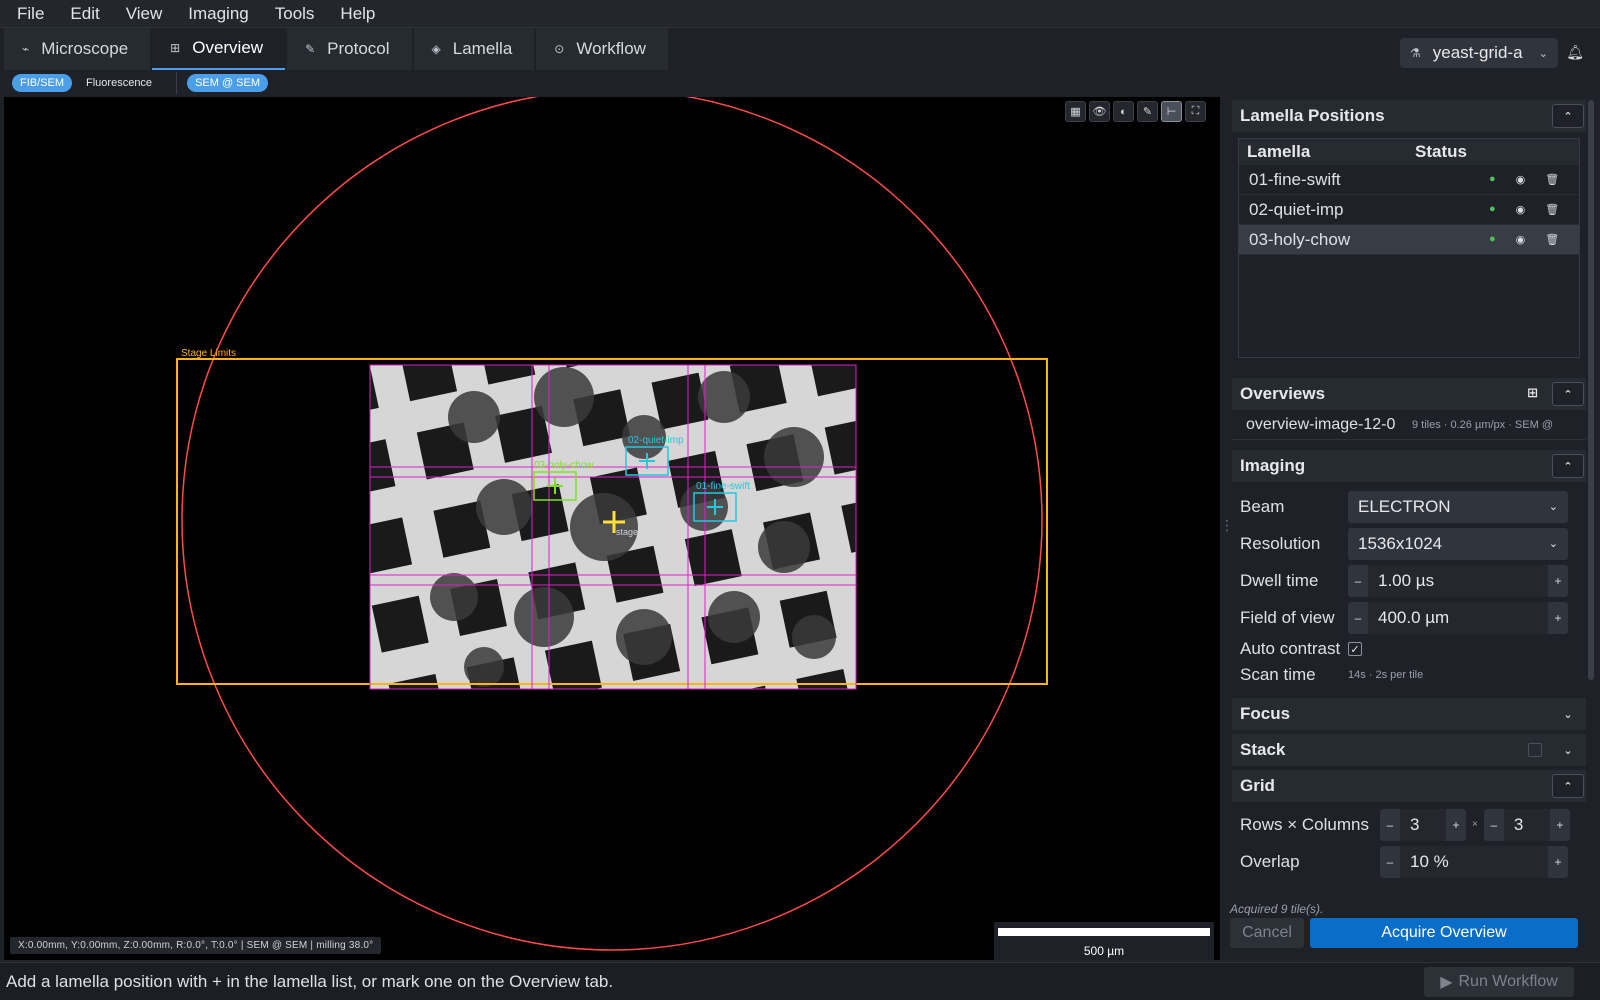  What do you see at coordinates (1409, 750) in the screenshot?
I see `stack-header: Stack ⌄` at bounding box center [1409, 750].